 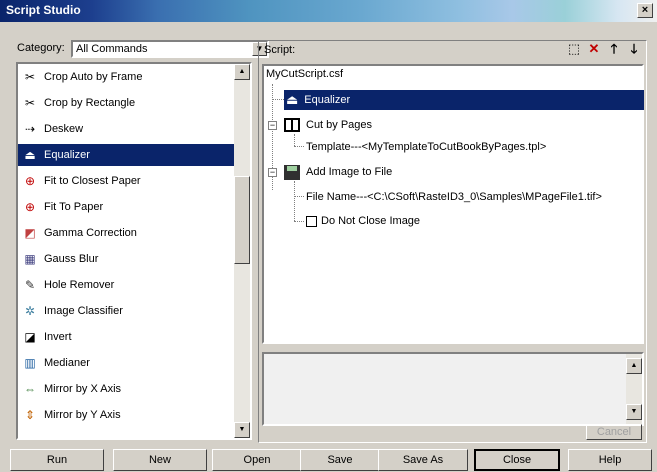 I want to click on list-item-label: Fit To Paper, so click(x=74, y=207).